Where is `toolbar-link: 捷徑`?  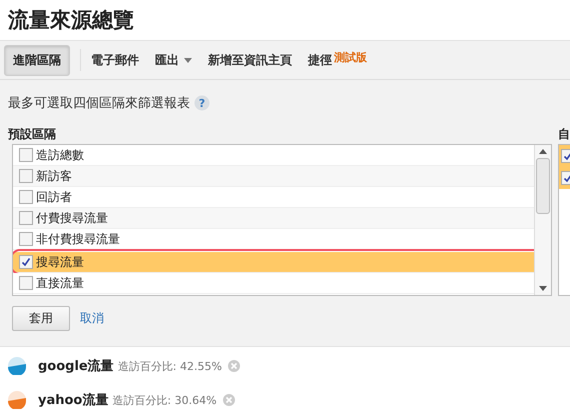
toolbar-link: 捷徑 is located at coordinates (320, 60).